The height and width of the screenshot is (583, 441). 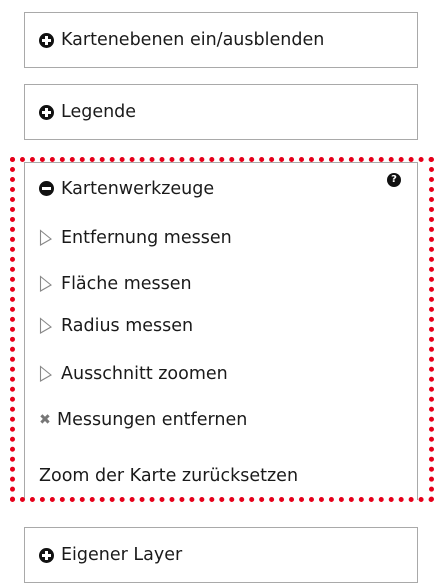 What do you see at coordinates (221, 555) in the screenshot?
I see `panel-own-layer: Eigener Layer` at bounding box center [221, 555].